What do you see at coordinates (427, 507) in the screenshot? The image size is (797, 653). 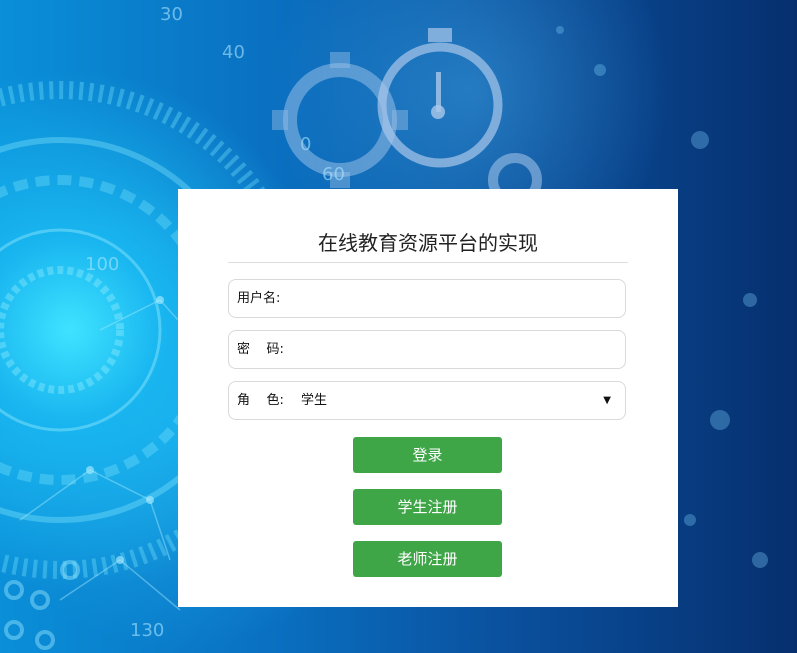 I see `student-register-button: 学生注册` at bounding box center [427, 507].